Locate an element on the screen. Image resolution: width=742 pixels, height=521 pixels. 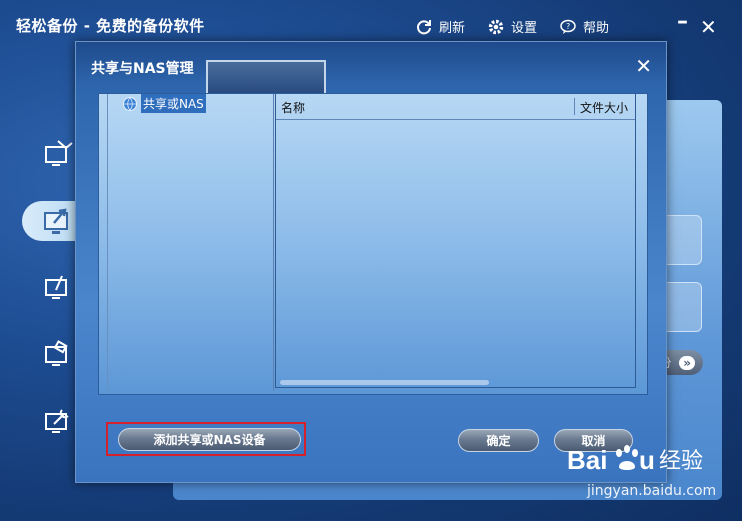
top-toolbar: 刷新 设置 ? 帮助 is located at coordinates (523, 26).